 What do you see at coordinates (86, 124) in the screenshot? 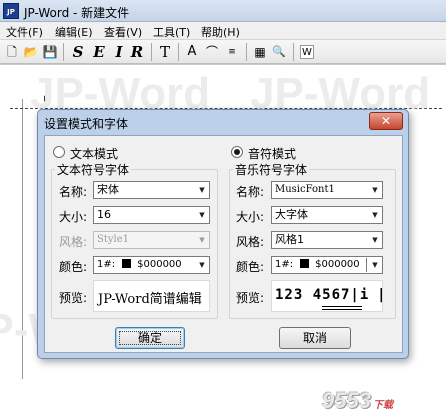
I see `dialog-title: 设置模式和字体` at bounding box center [86, 124].